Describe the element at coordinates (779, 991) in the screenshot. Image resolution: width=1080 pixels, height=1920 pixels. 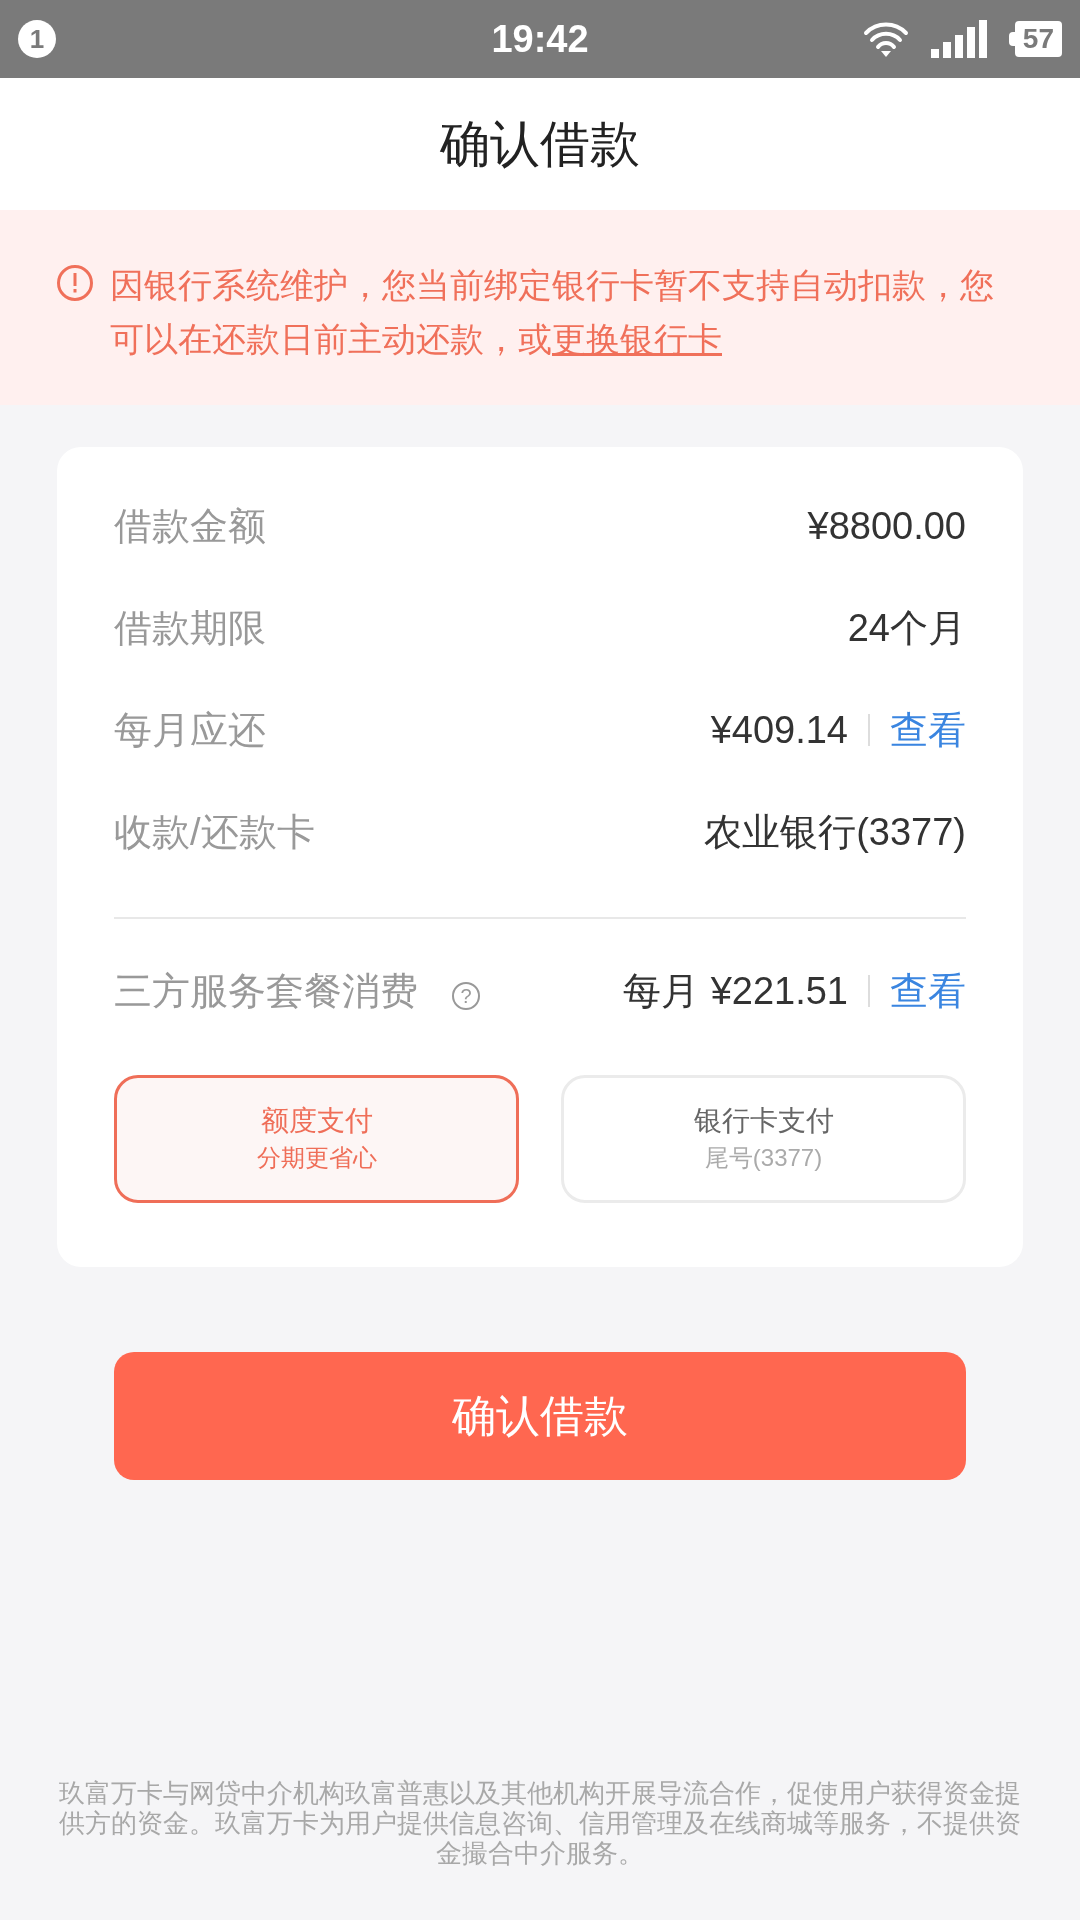
I see `detail-value: ¥221.51` at that location.